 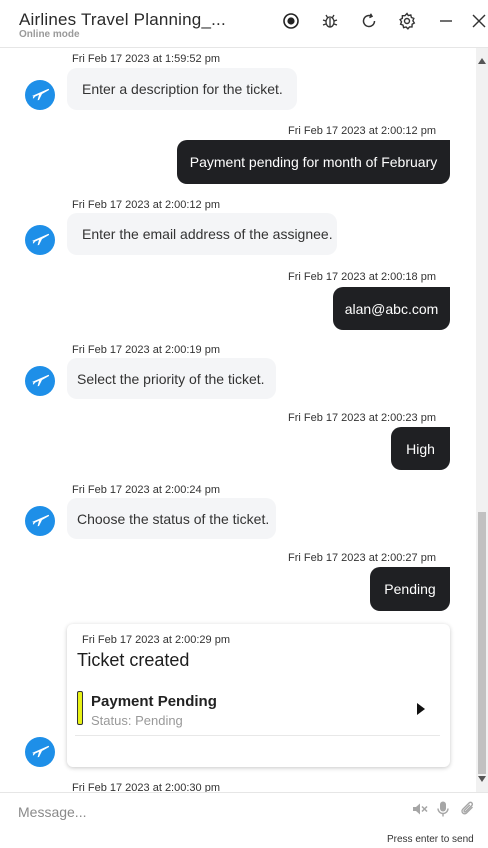 I want to click on send-hint: Press enter to send, so click(x=430, y=839).